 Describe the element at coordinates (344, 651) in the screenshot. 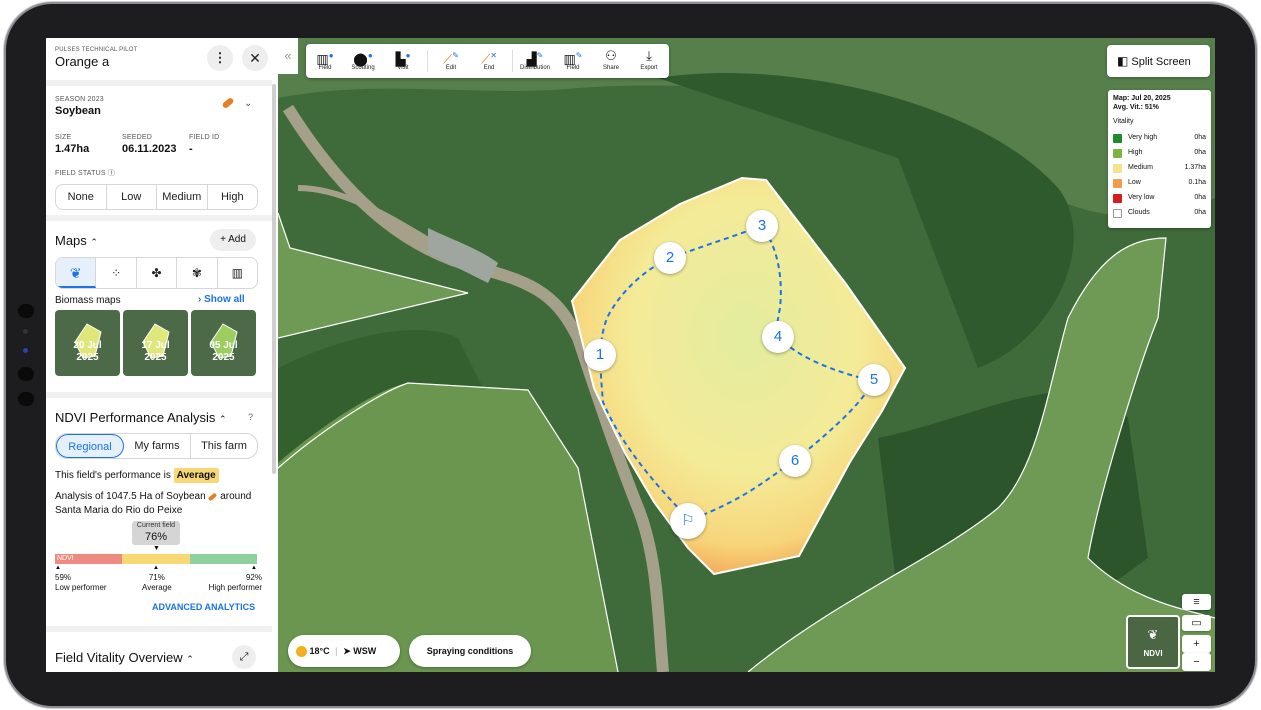

I see `weather-pill: 18°C | ➤ WSW` at that location.